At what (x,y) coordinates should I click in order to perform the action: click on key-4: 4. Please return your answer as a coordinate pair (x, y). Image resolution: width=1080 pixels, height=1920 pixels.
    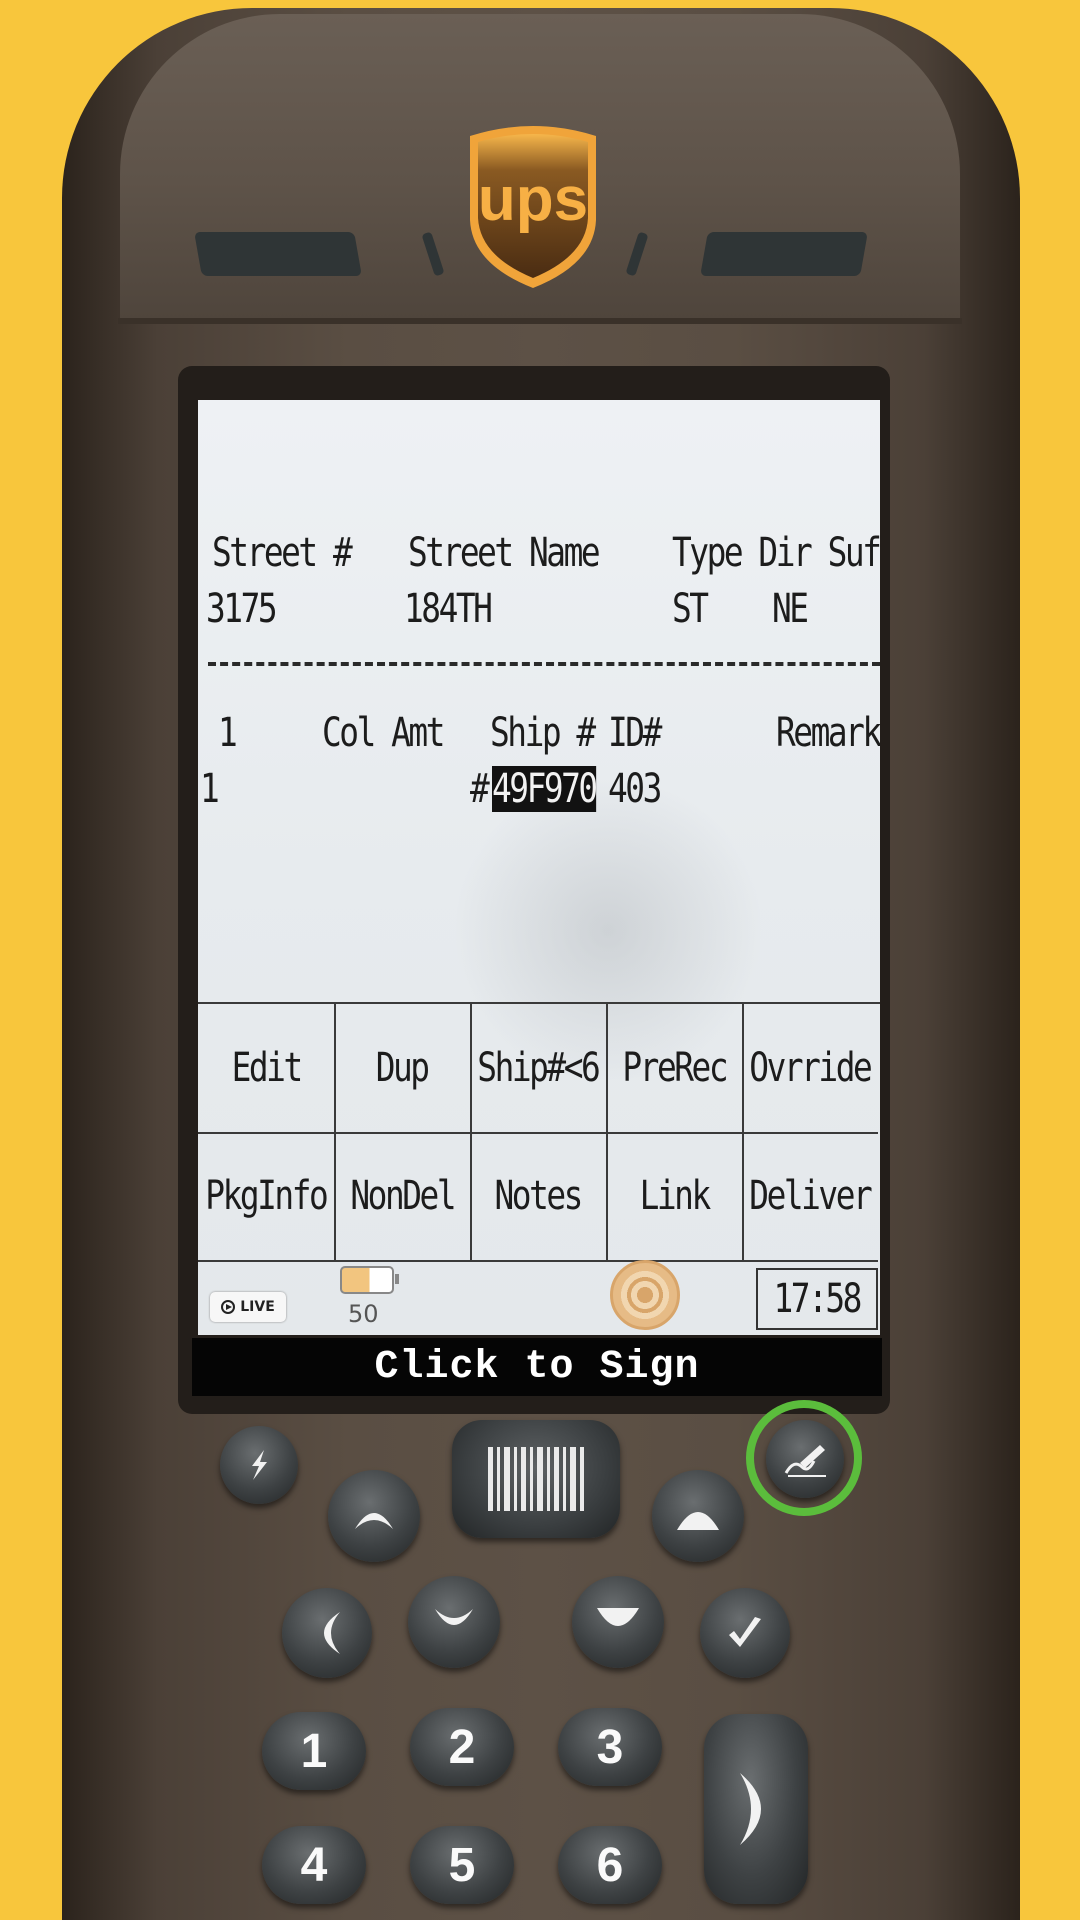
    Looking at the image, I should click on (314, 1865).